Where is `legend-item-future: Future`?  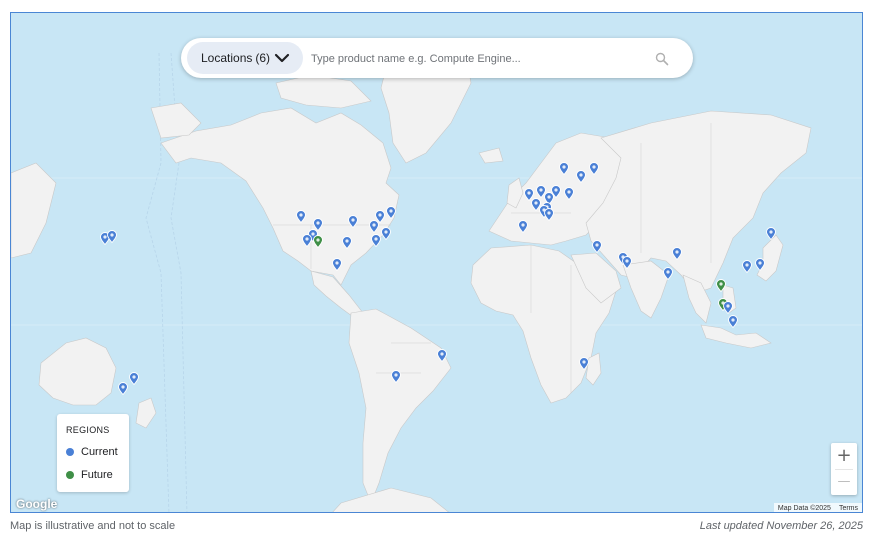
legend-item-future: Future is located at coordinates (89, 475).